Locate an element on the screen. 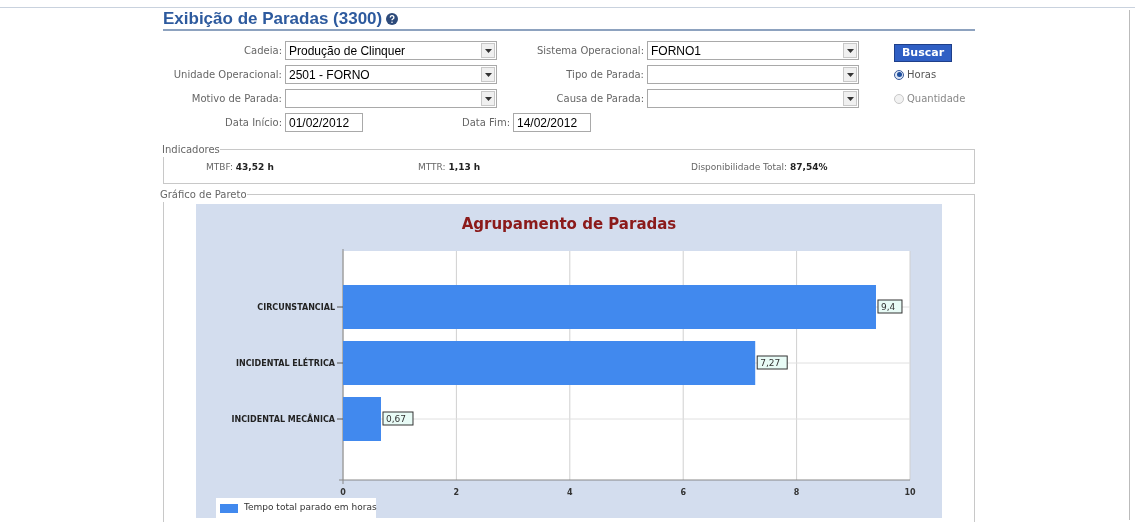 This screenshot has width=1135, height=522. tick-label: 4 is located at coordinates (570, 492).